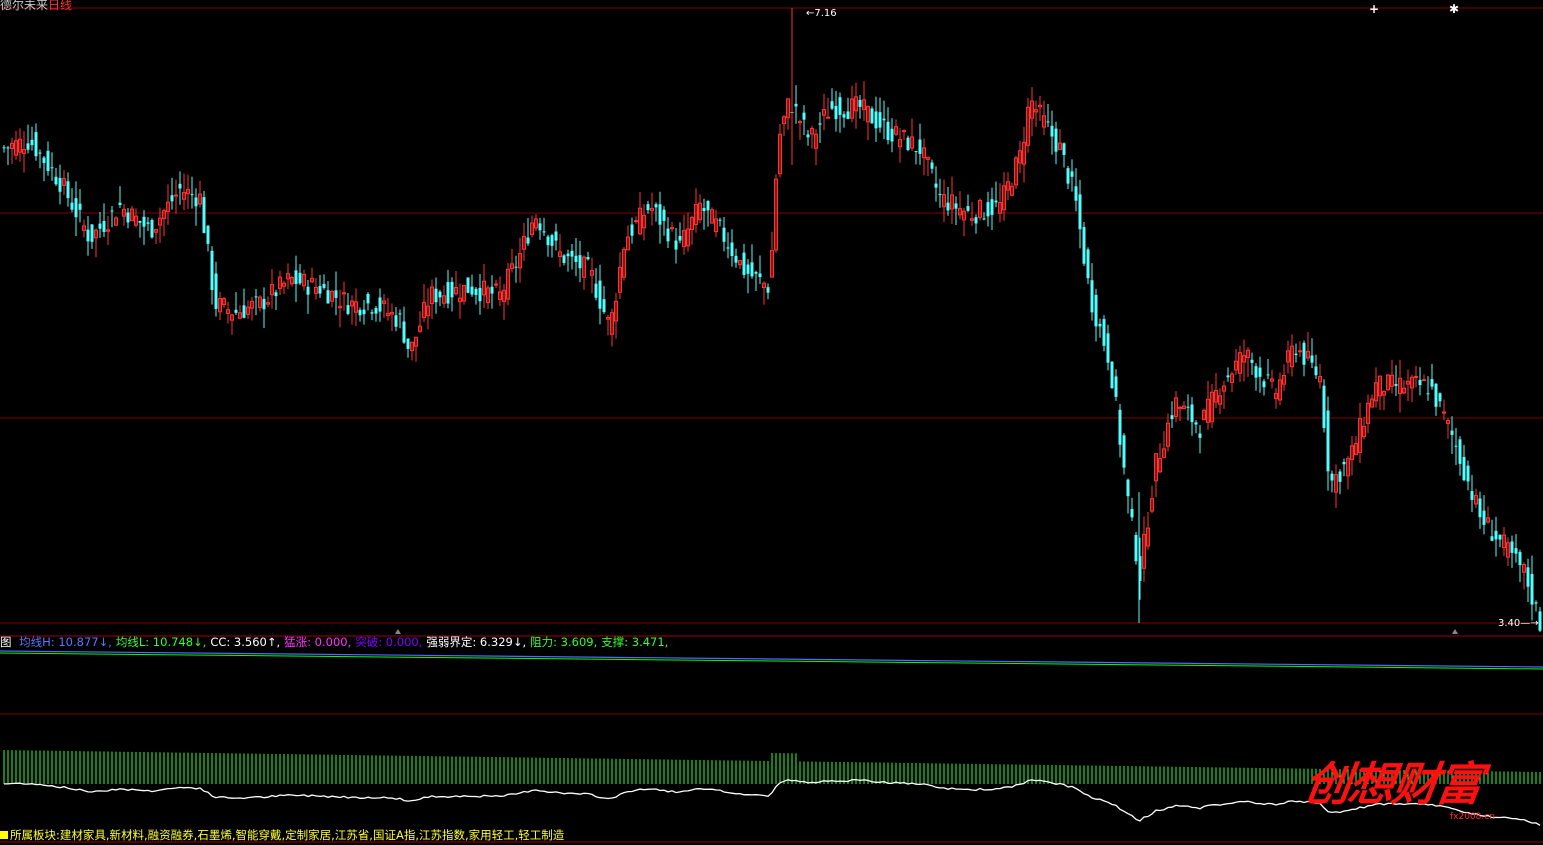 The height and width of the screenshot is (845, 1543). Describe the element at coordinates (771, 661) in the screenshot. I see `ma-l-line` at that location.